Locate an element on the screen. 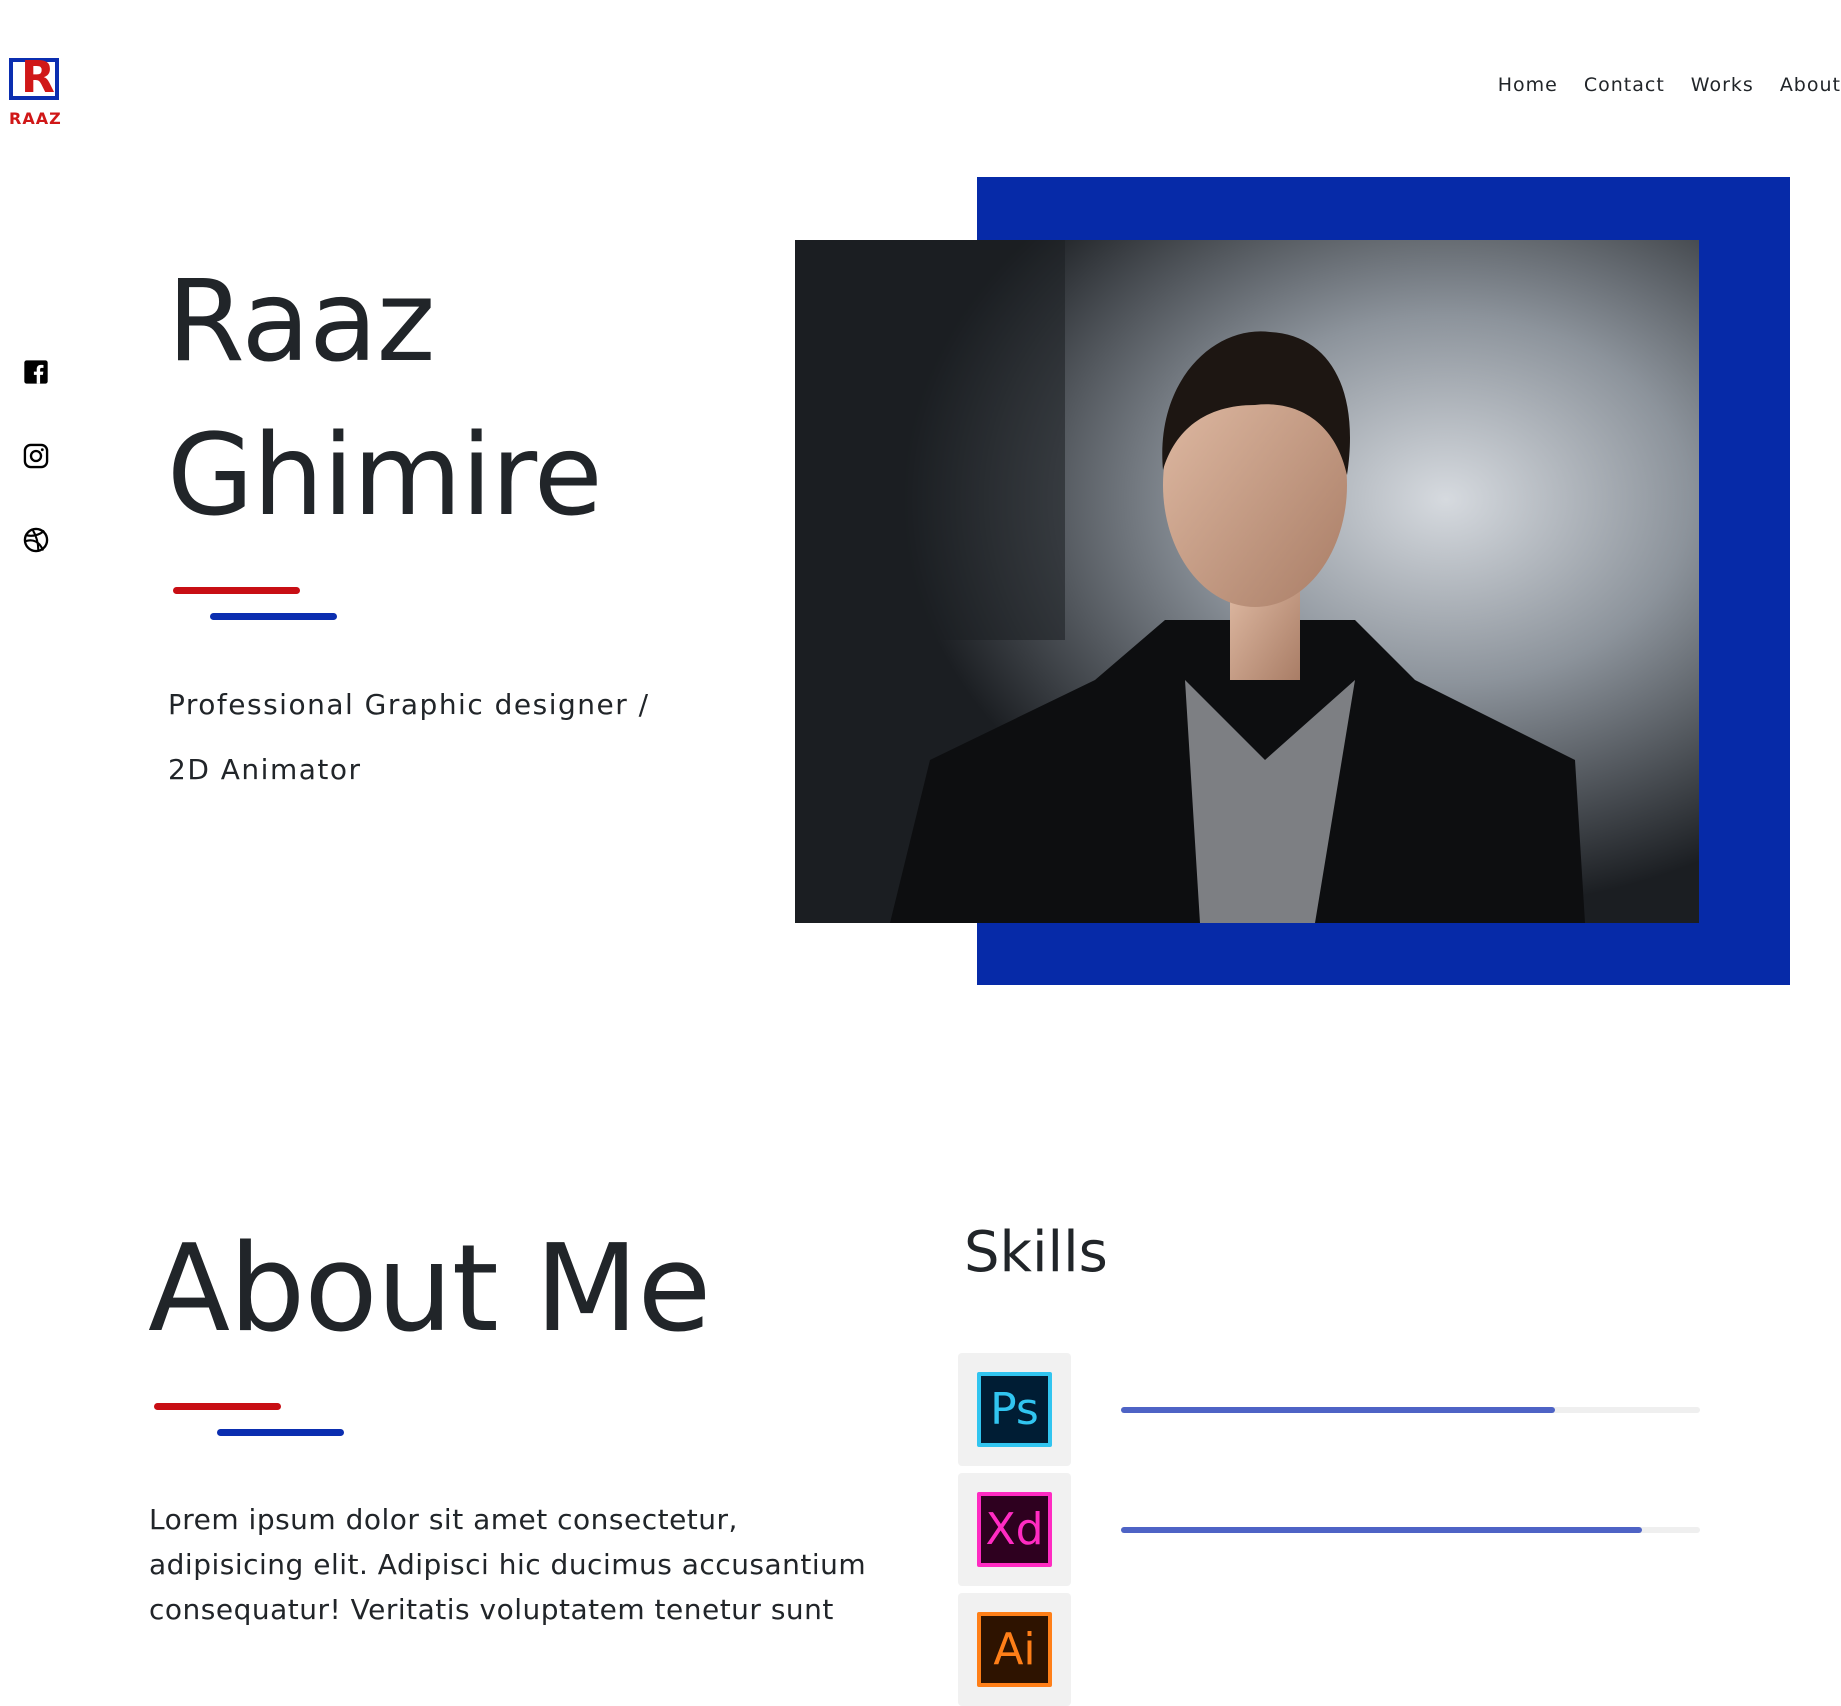  skill-photoshop: Ps is located at coordinates (1329, 1409).